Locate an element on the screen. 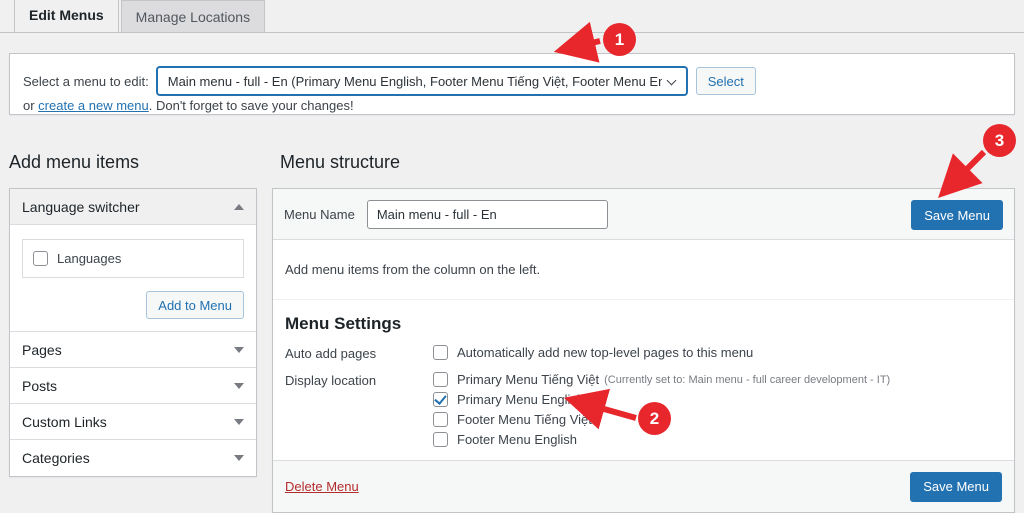 This screenshot has height=513, width=1024. tab-manage-locations: Manage Locations is located at coordinates (193, 16).